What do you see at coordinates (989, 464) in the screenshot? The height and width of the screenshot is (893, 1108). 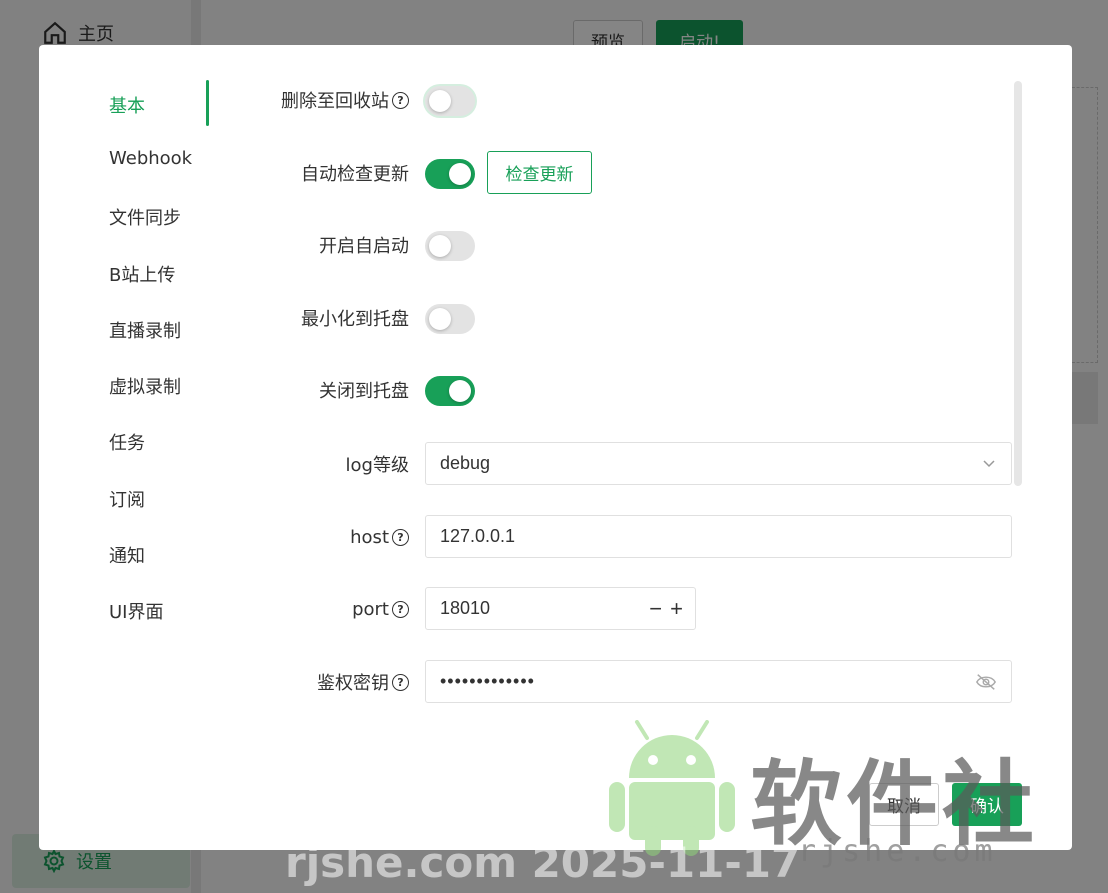 I see `chevron-down-icon` at bounding box center [989, 464].